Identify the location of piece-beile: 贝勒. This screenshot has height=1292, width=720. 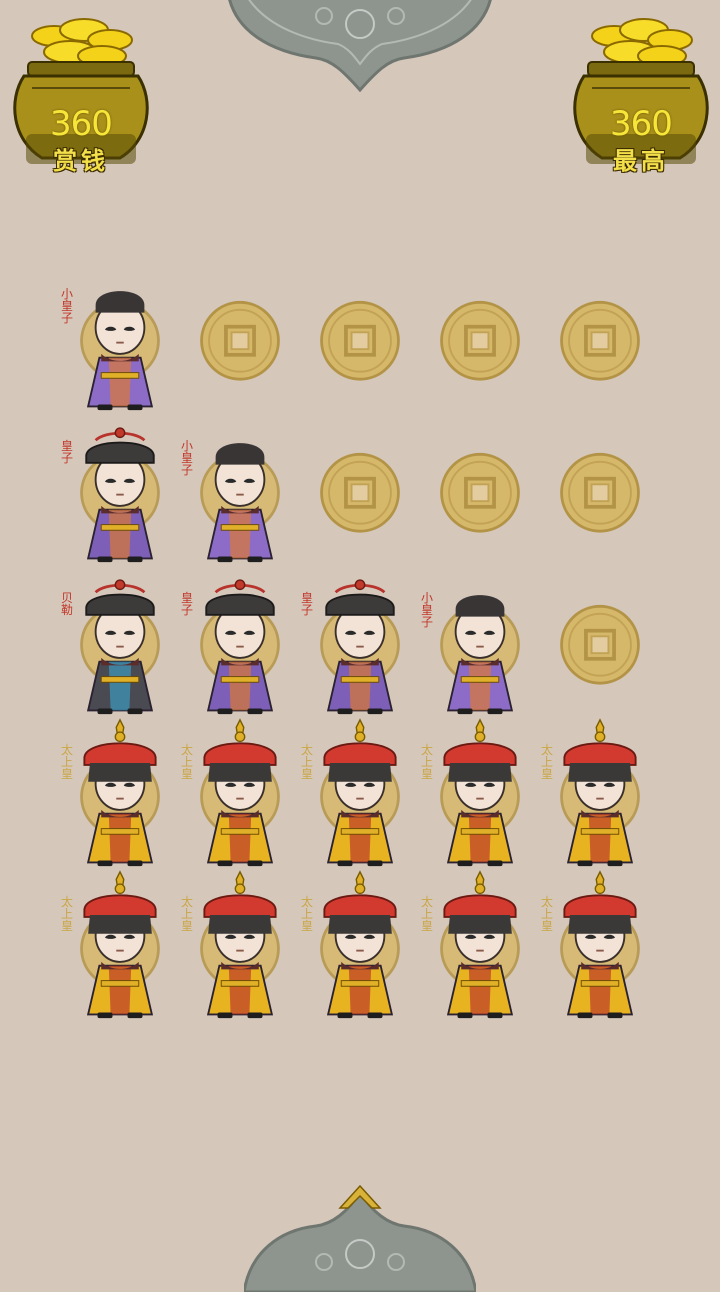
(120, 641).